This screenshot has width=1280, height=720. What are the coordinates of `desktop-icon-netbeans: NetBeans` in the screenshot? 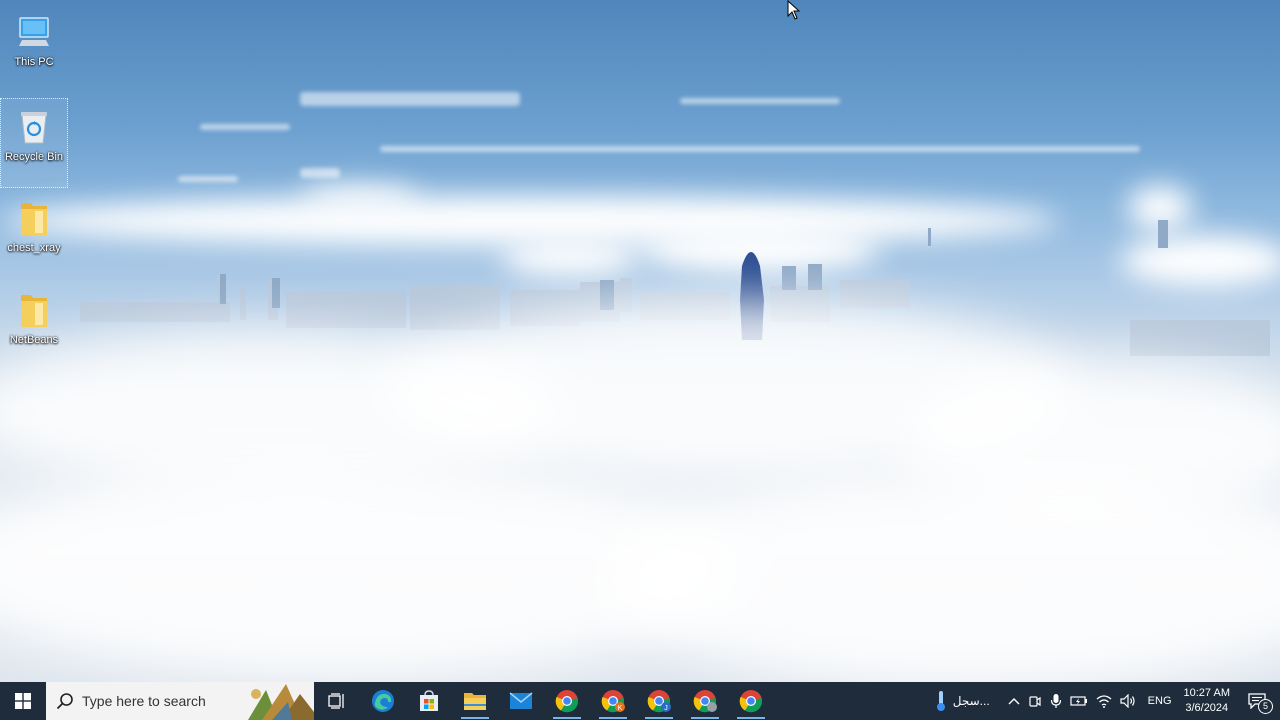 It's located at (34, 327).